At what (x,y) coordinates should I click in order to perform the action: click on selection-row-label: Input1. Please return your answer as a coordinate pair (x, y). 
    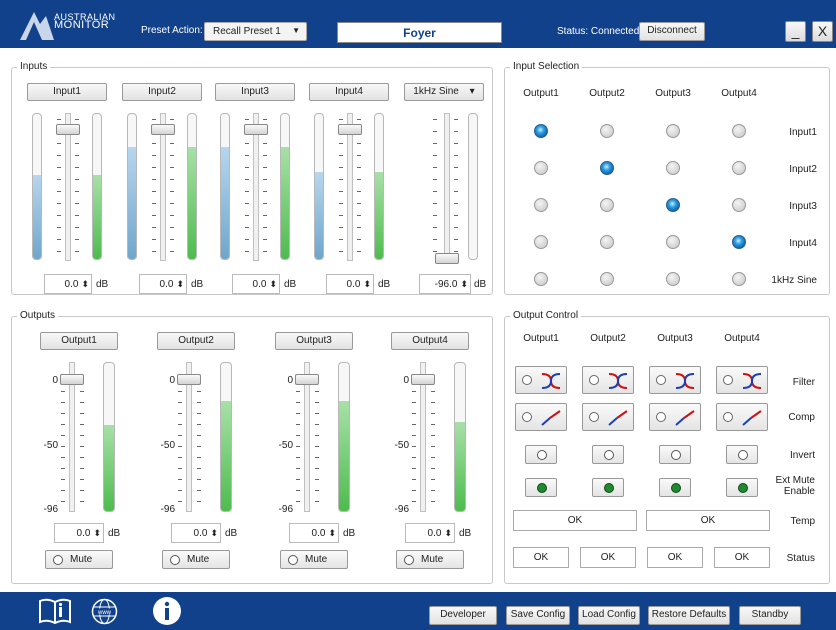
    Looking at the image, I should click on (803, 132).